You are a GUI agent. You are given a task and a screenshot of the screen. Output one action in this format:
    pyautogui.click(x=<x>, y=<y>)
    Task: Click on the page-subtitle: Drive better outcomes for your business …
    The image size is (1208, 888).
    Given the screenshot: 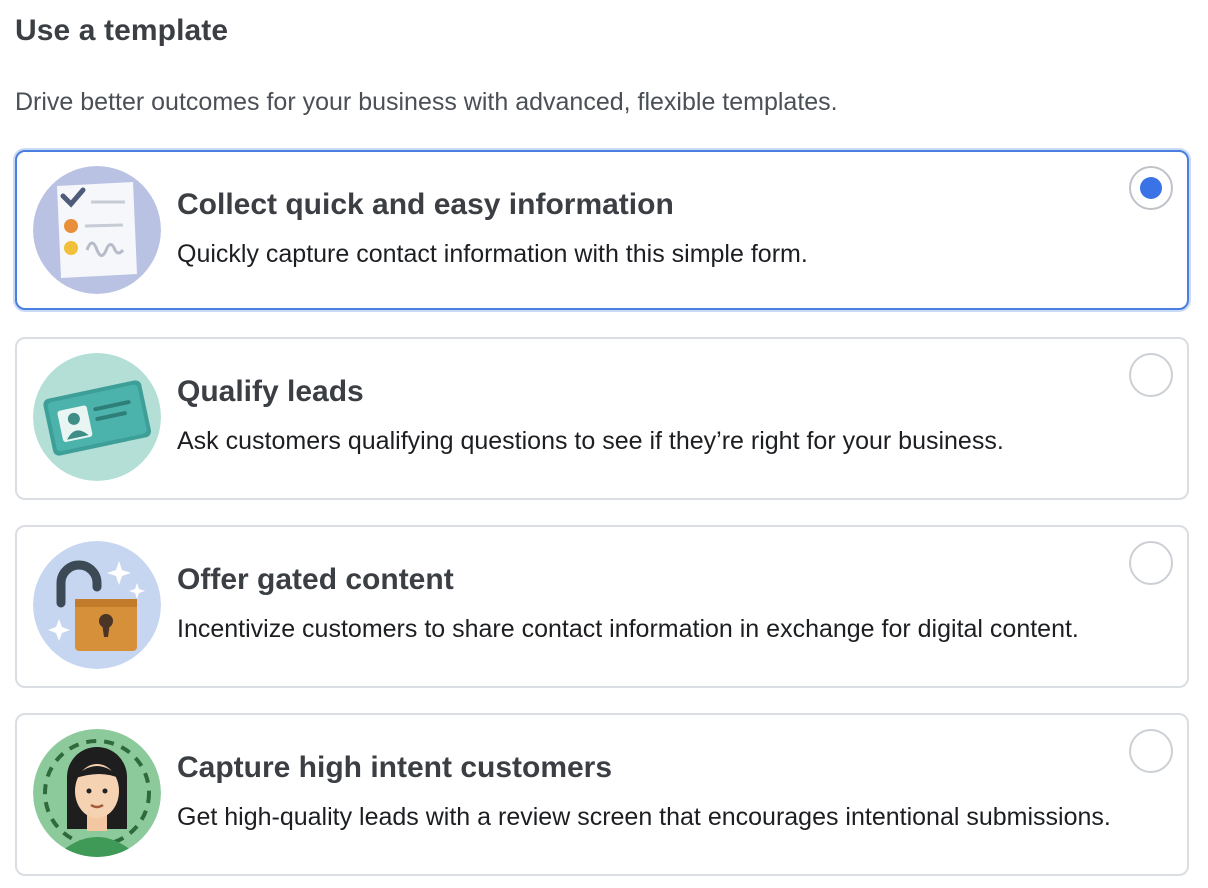 What is the action you would take?
    pyautogui.click(x=426, y=102)
    